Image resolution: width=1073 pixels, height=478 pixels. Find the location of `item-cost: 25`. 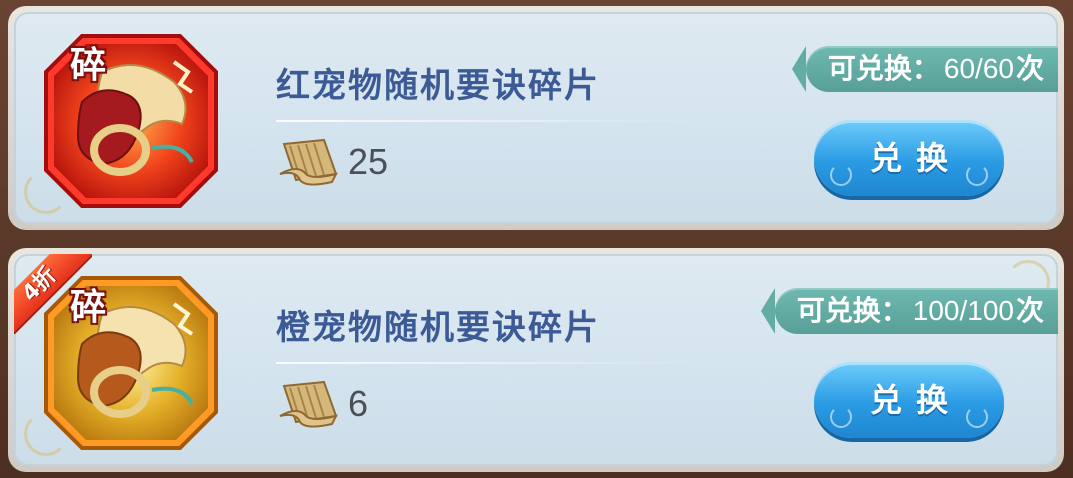

item-cost: 25 is located at coordinates (332, 162).